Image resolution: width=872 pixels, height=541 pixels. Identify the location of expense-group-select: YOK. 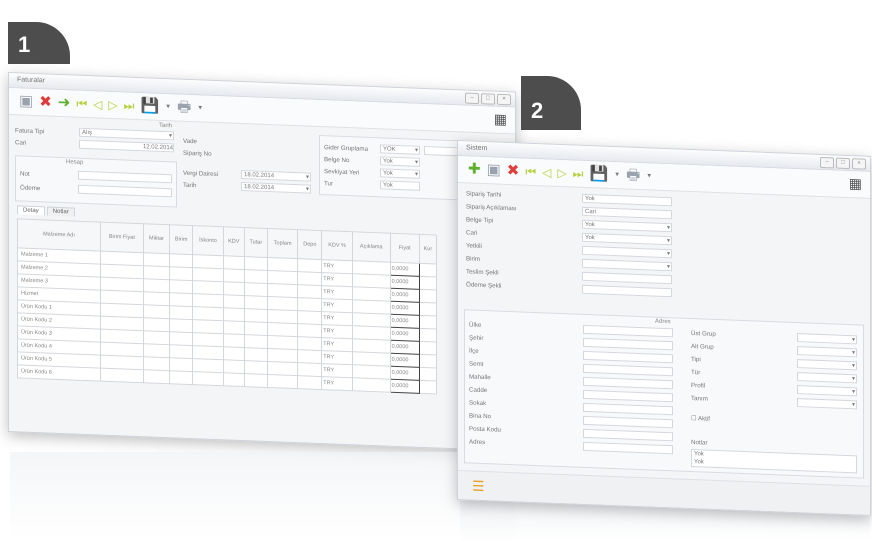
(400, 149).